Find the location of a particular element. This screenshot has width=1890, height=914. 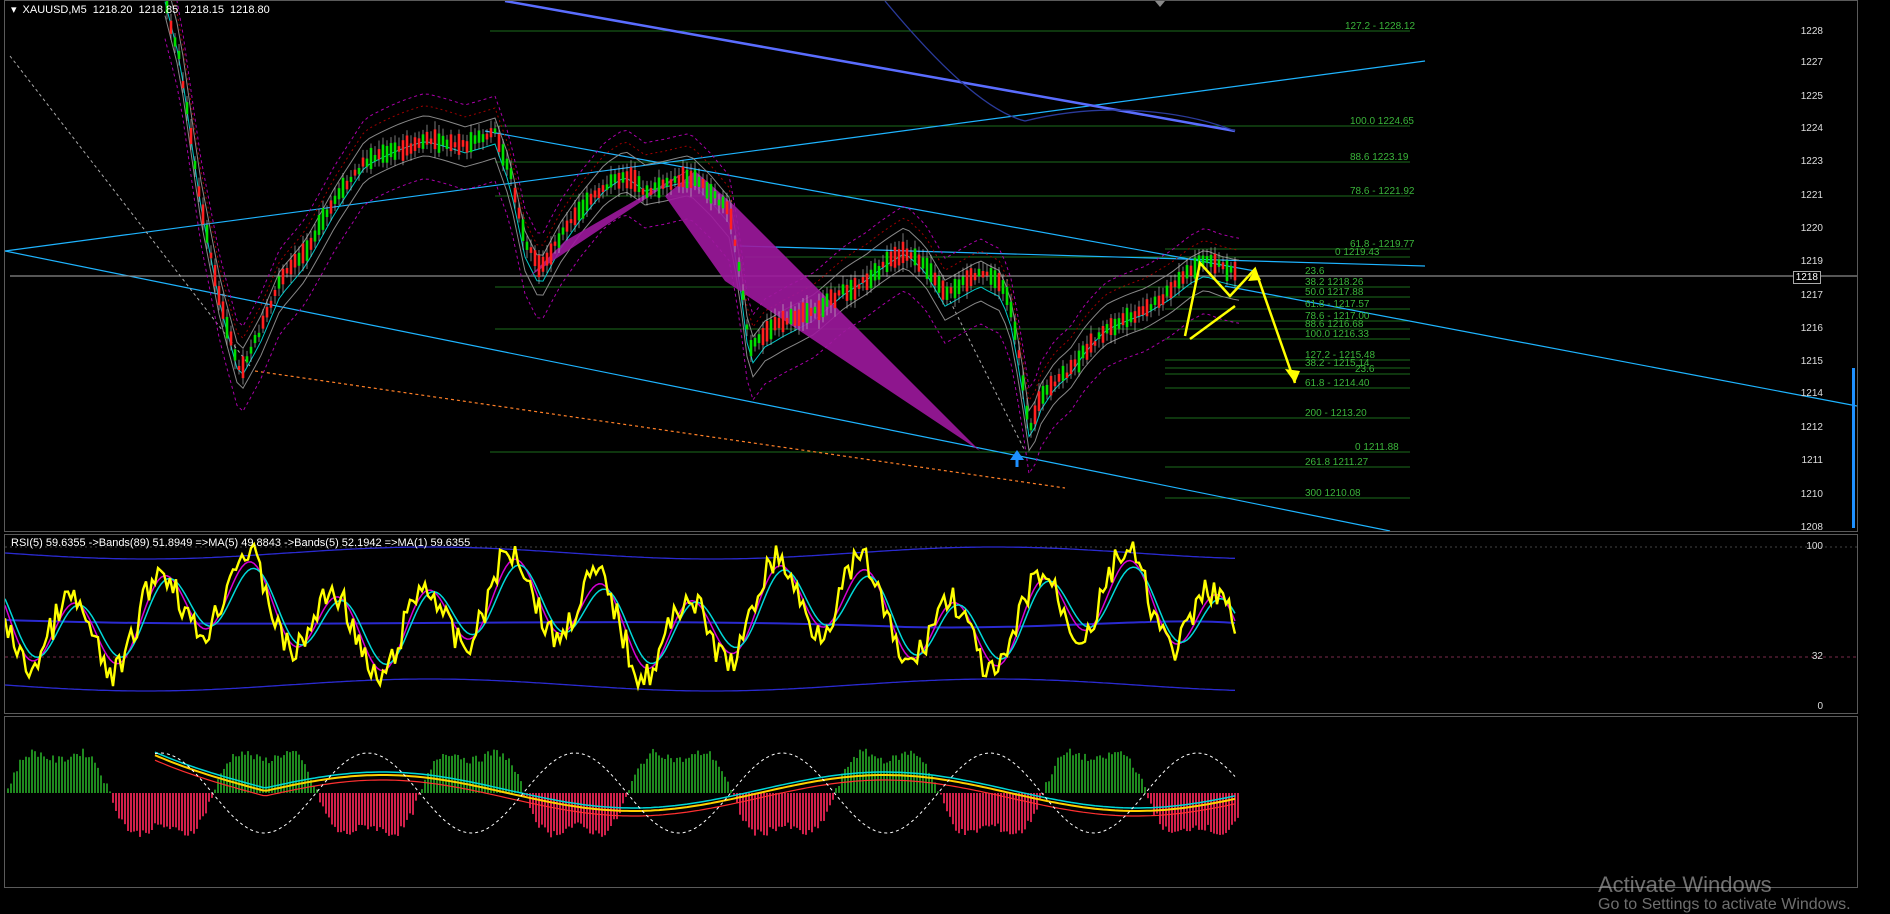

trendline is located at coordinates (660, 429).